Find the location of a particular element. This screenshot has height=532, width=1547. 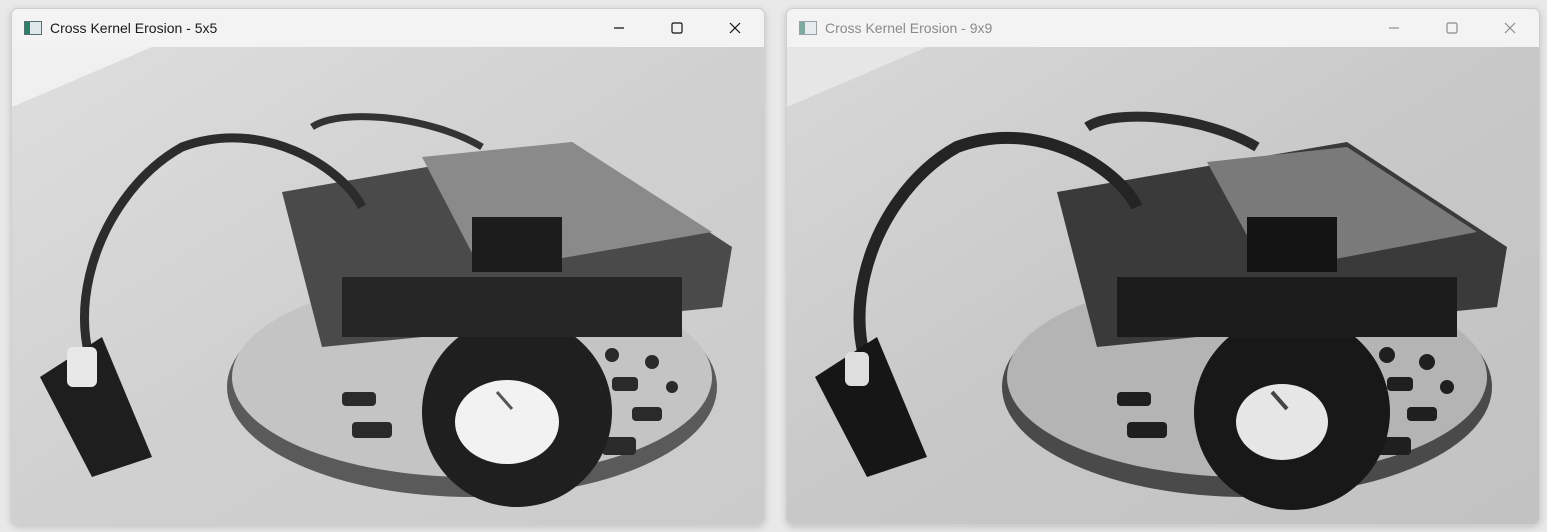

title-bar: Cross Kernel Erosion - 5x5 is located at coordinates (388, 28).